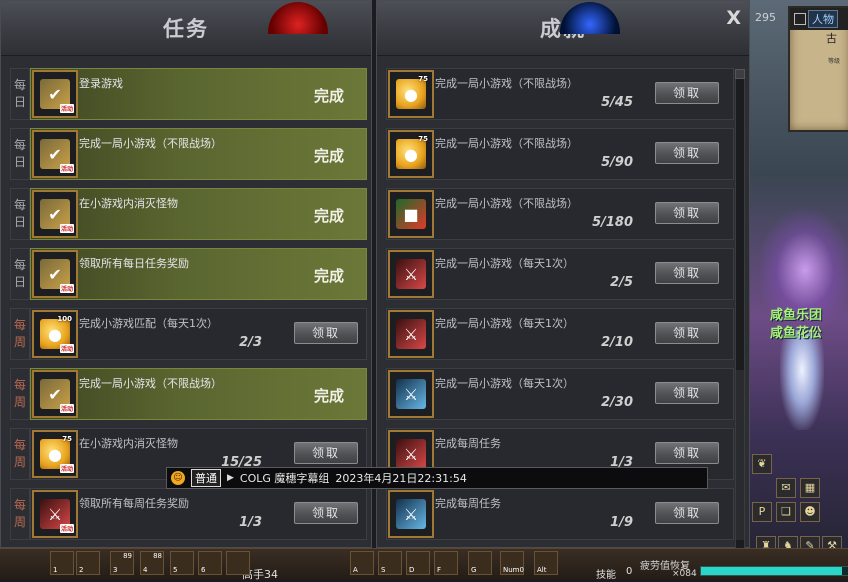  Describe the element at coordinates (134, 263) in the screenshot. I see `quest-text: 领取所有每日任务奖励` at that location.